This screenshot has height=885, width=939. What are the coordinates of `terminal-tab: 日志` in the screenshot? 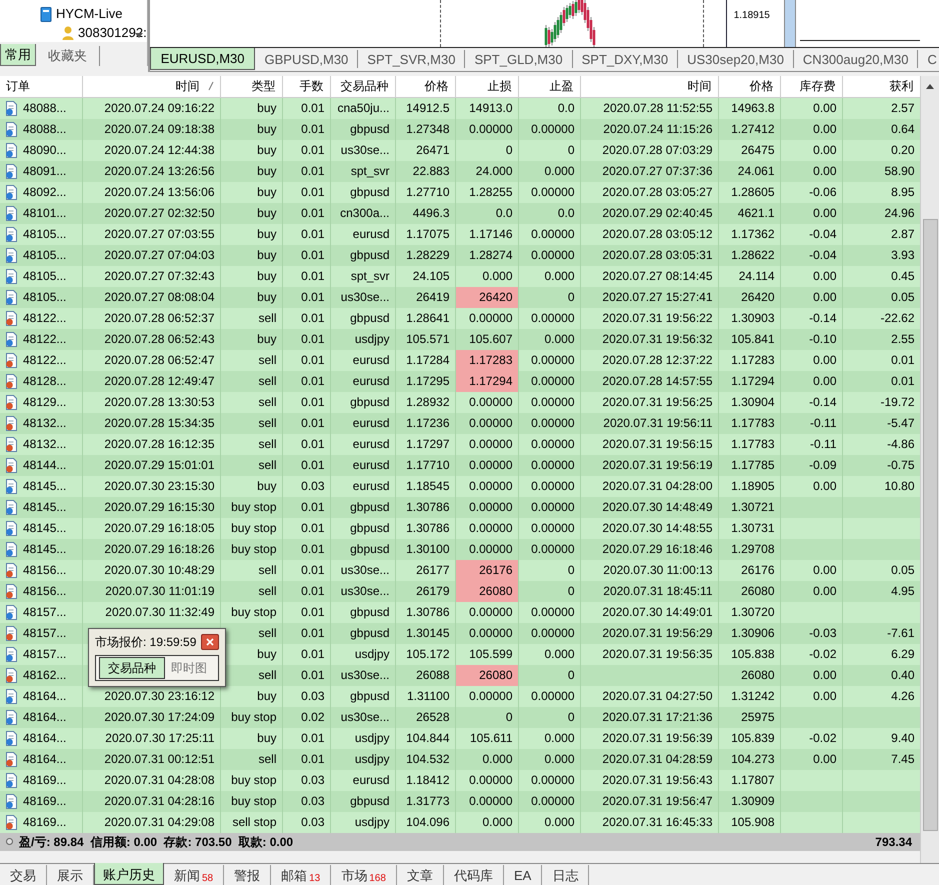 It's located at (566, 875).